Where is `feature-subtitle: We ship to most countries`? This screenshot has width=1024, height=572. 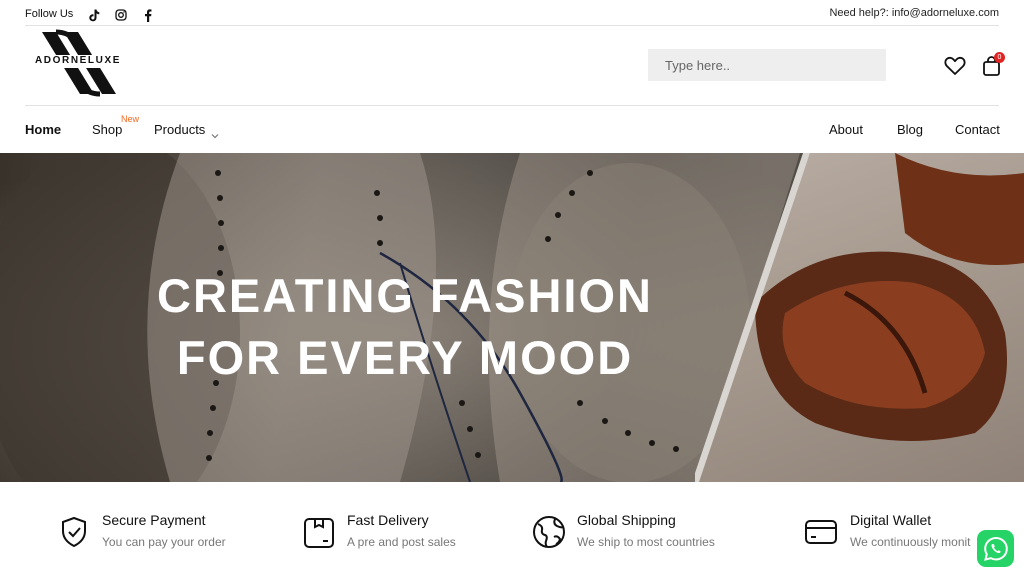
feature-subtitle: We ship to most countries is located at coordinates (646, 542).